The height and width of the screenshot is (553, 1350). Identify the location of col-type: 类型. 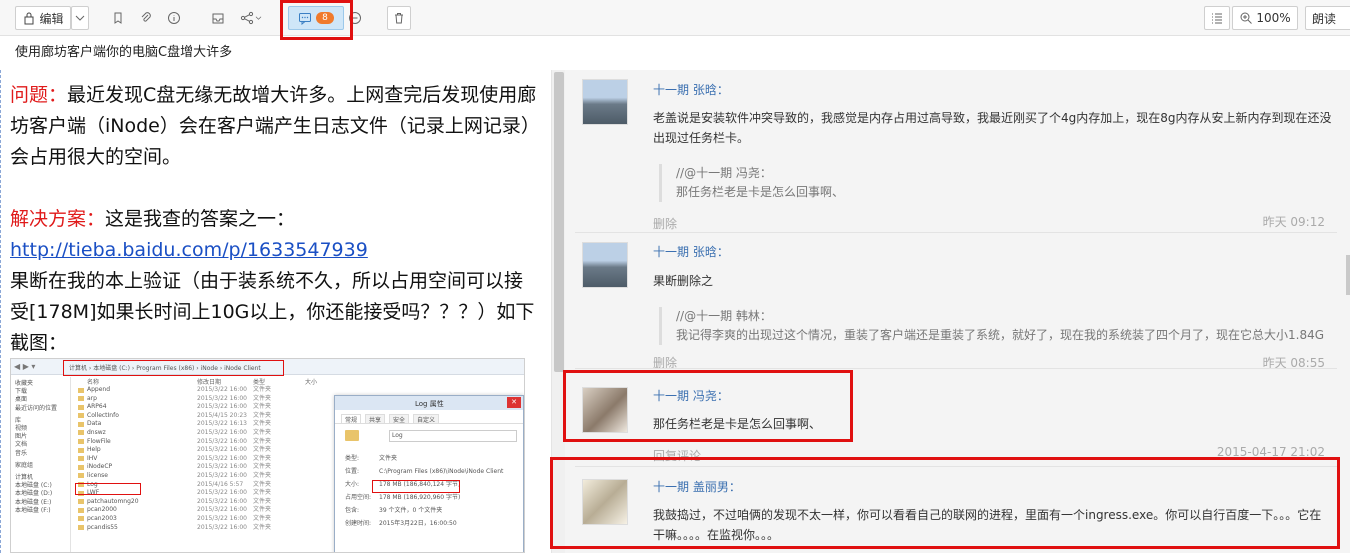
(259, 382).